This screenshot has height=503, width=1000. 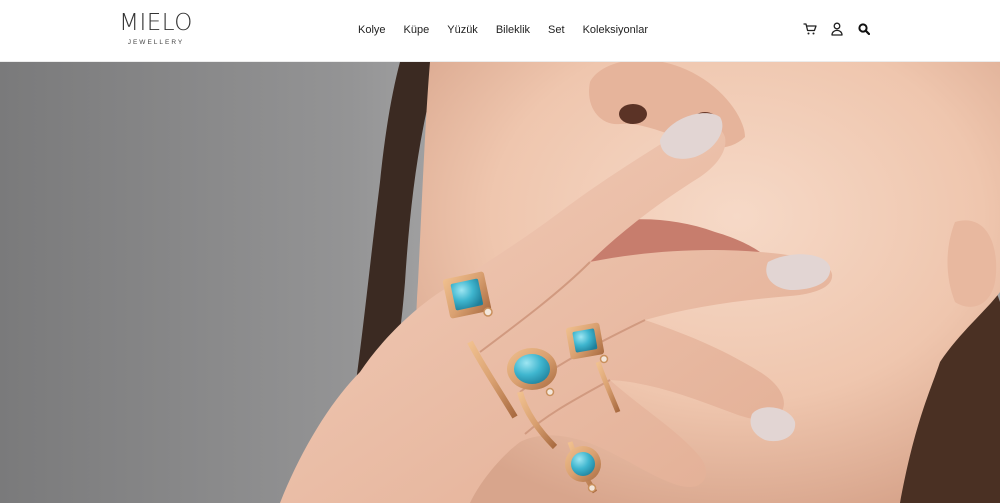 I want to click on nav-item-kupe: Küpe, so click(x=417, y=30).